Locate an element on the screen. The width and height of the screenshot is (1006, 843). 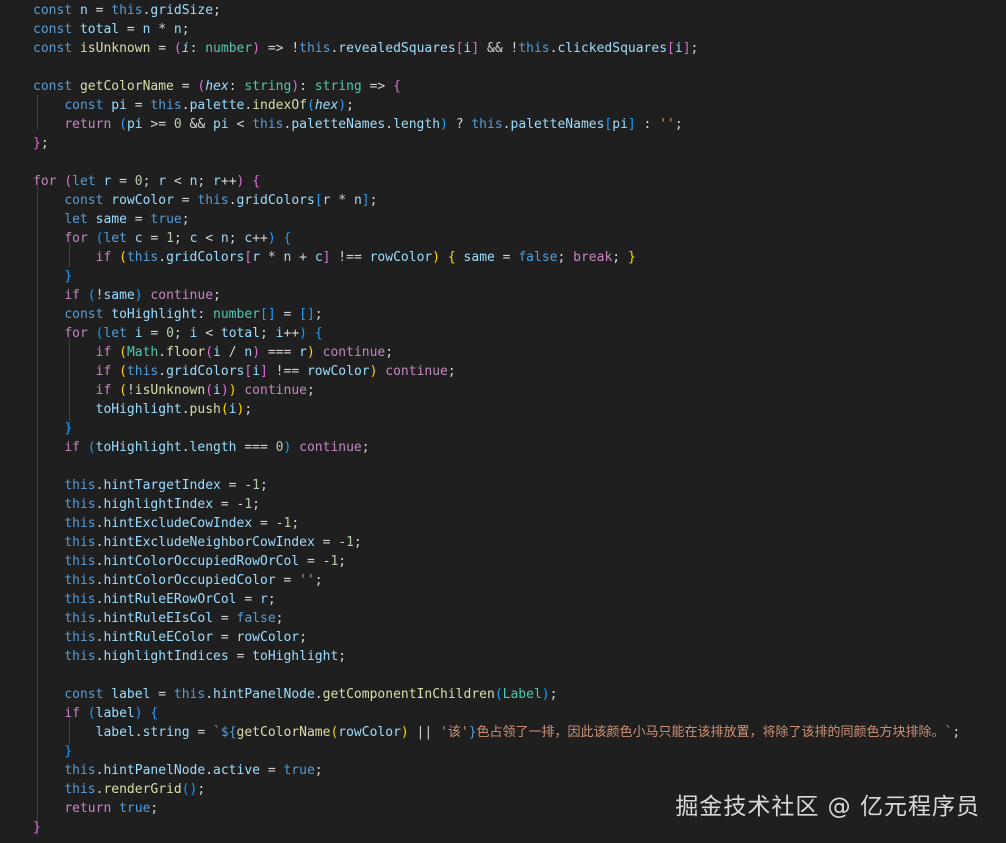
code-line: if (Math.floor(i / n) === r) continue; is located at coordinates (213, 352).